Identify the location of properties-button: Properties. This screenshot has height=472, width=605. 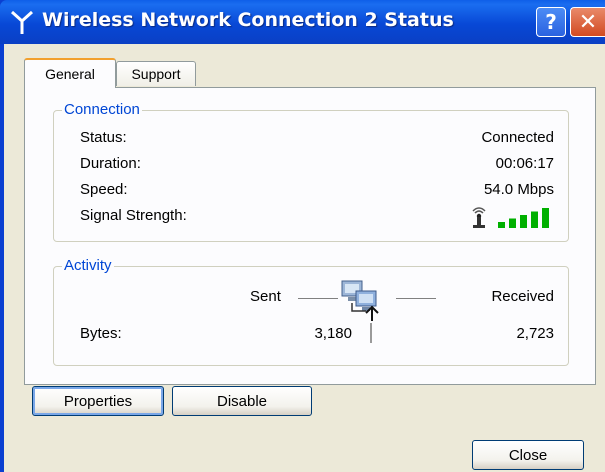
(98, 401).